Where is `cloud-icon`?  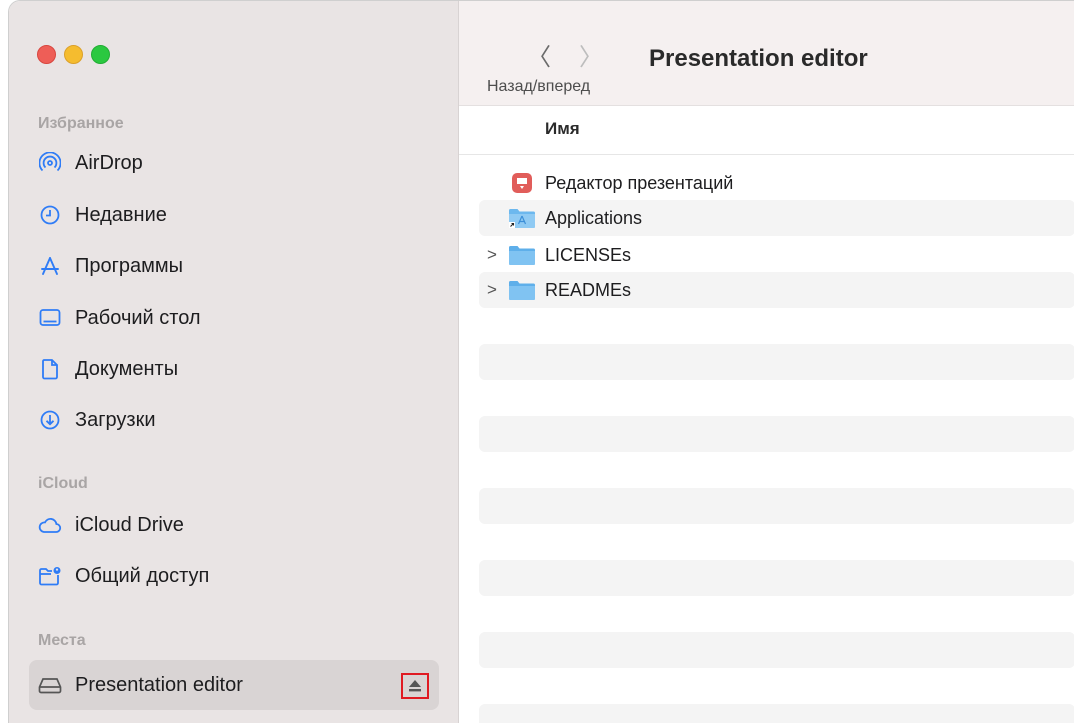 cloud-icon is located at coordinates (50, 525).